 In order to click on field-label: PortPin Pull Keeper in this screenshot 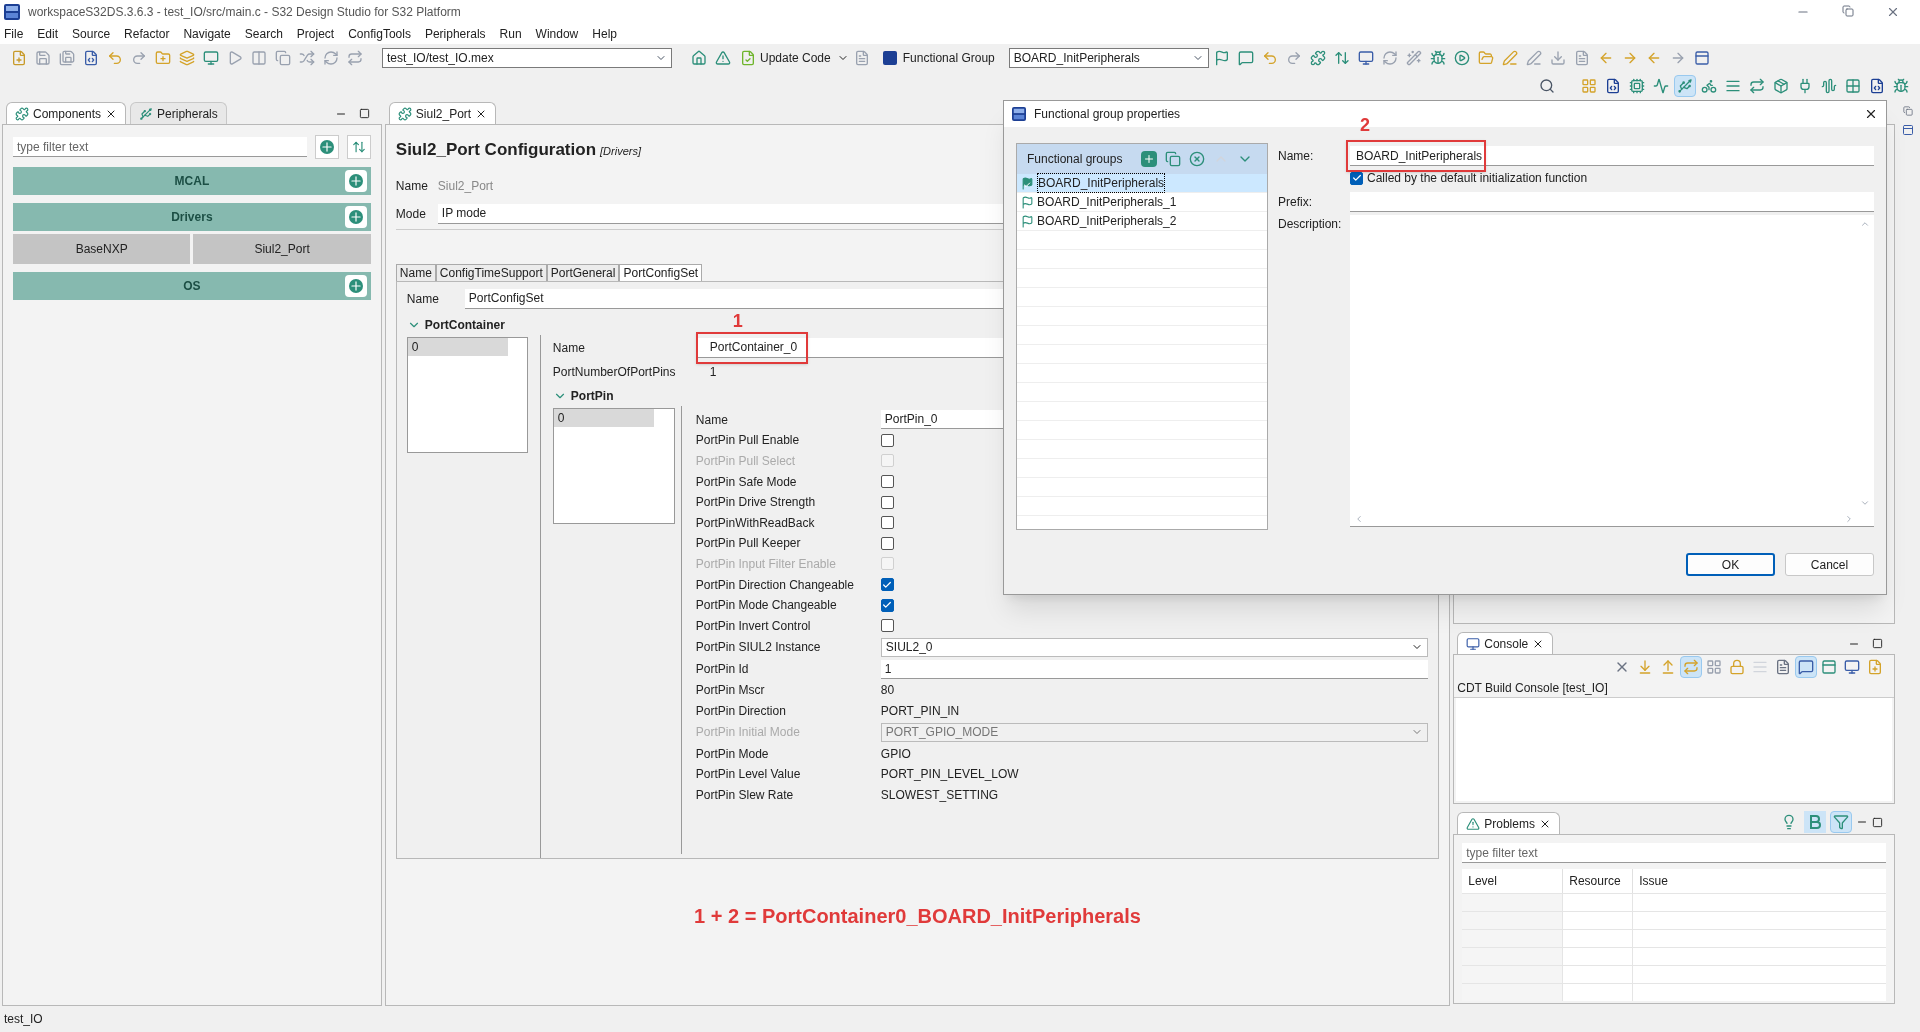, I will do `click(748, 544)`.